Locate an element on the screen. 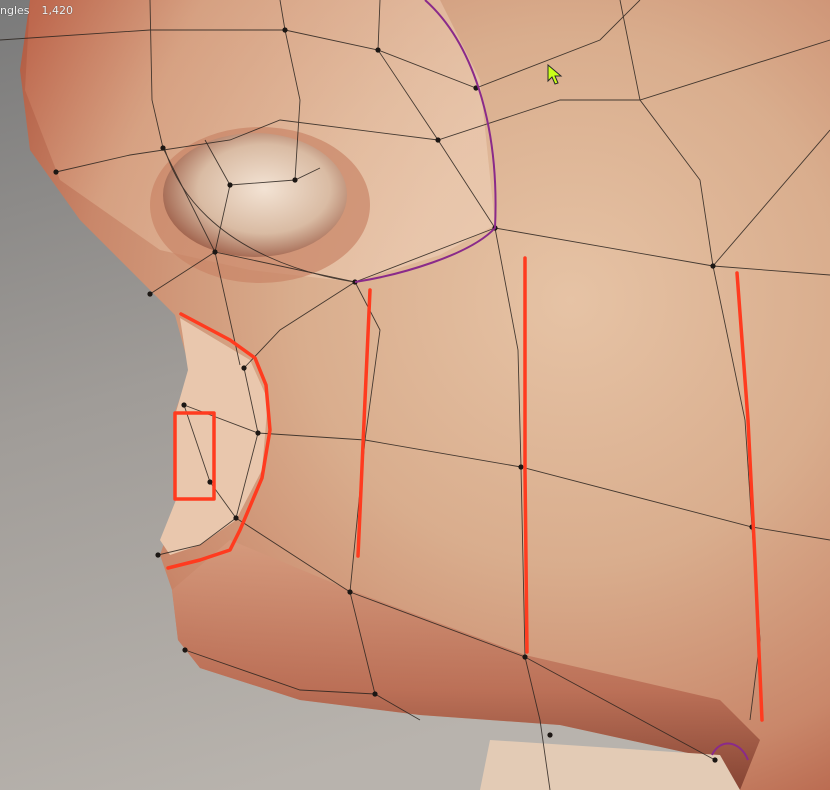  eyeball is located at coordinates (255, 195).